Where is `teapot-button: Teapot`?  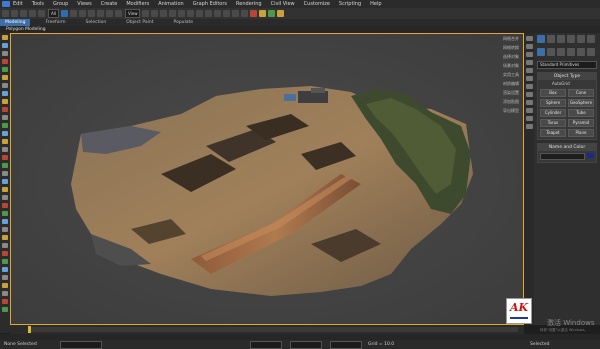 teapot-button: Teapot is located at coordinates (553, 133).